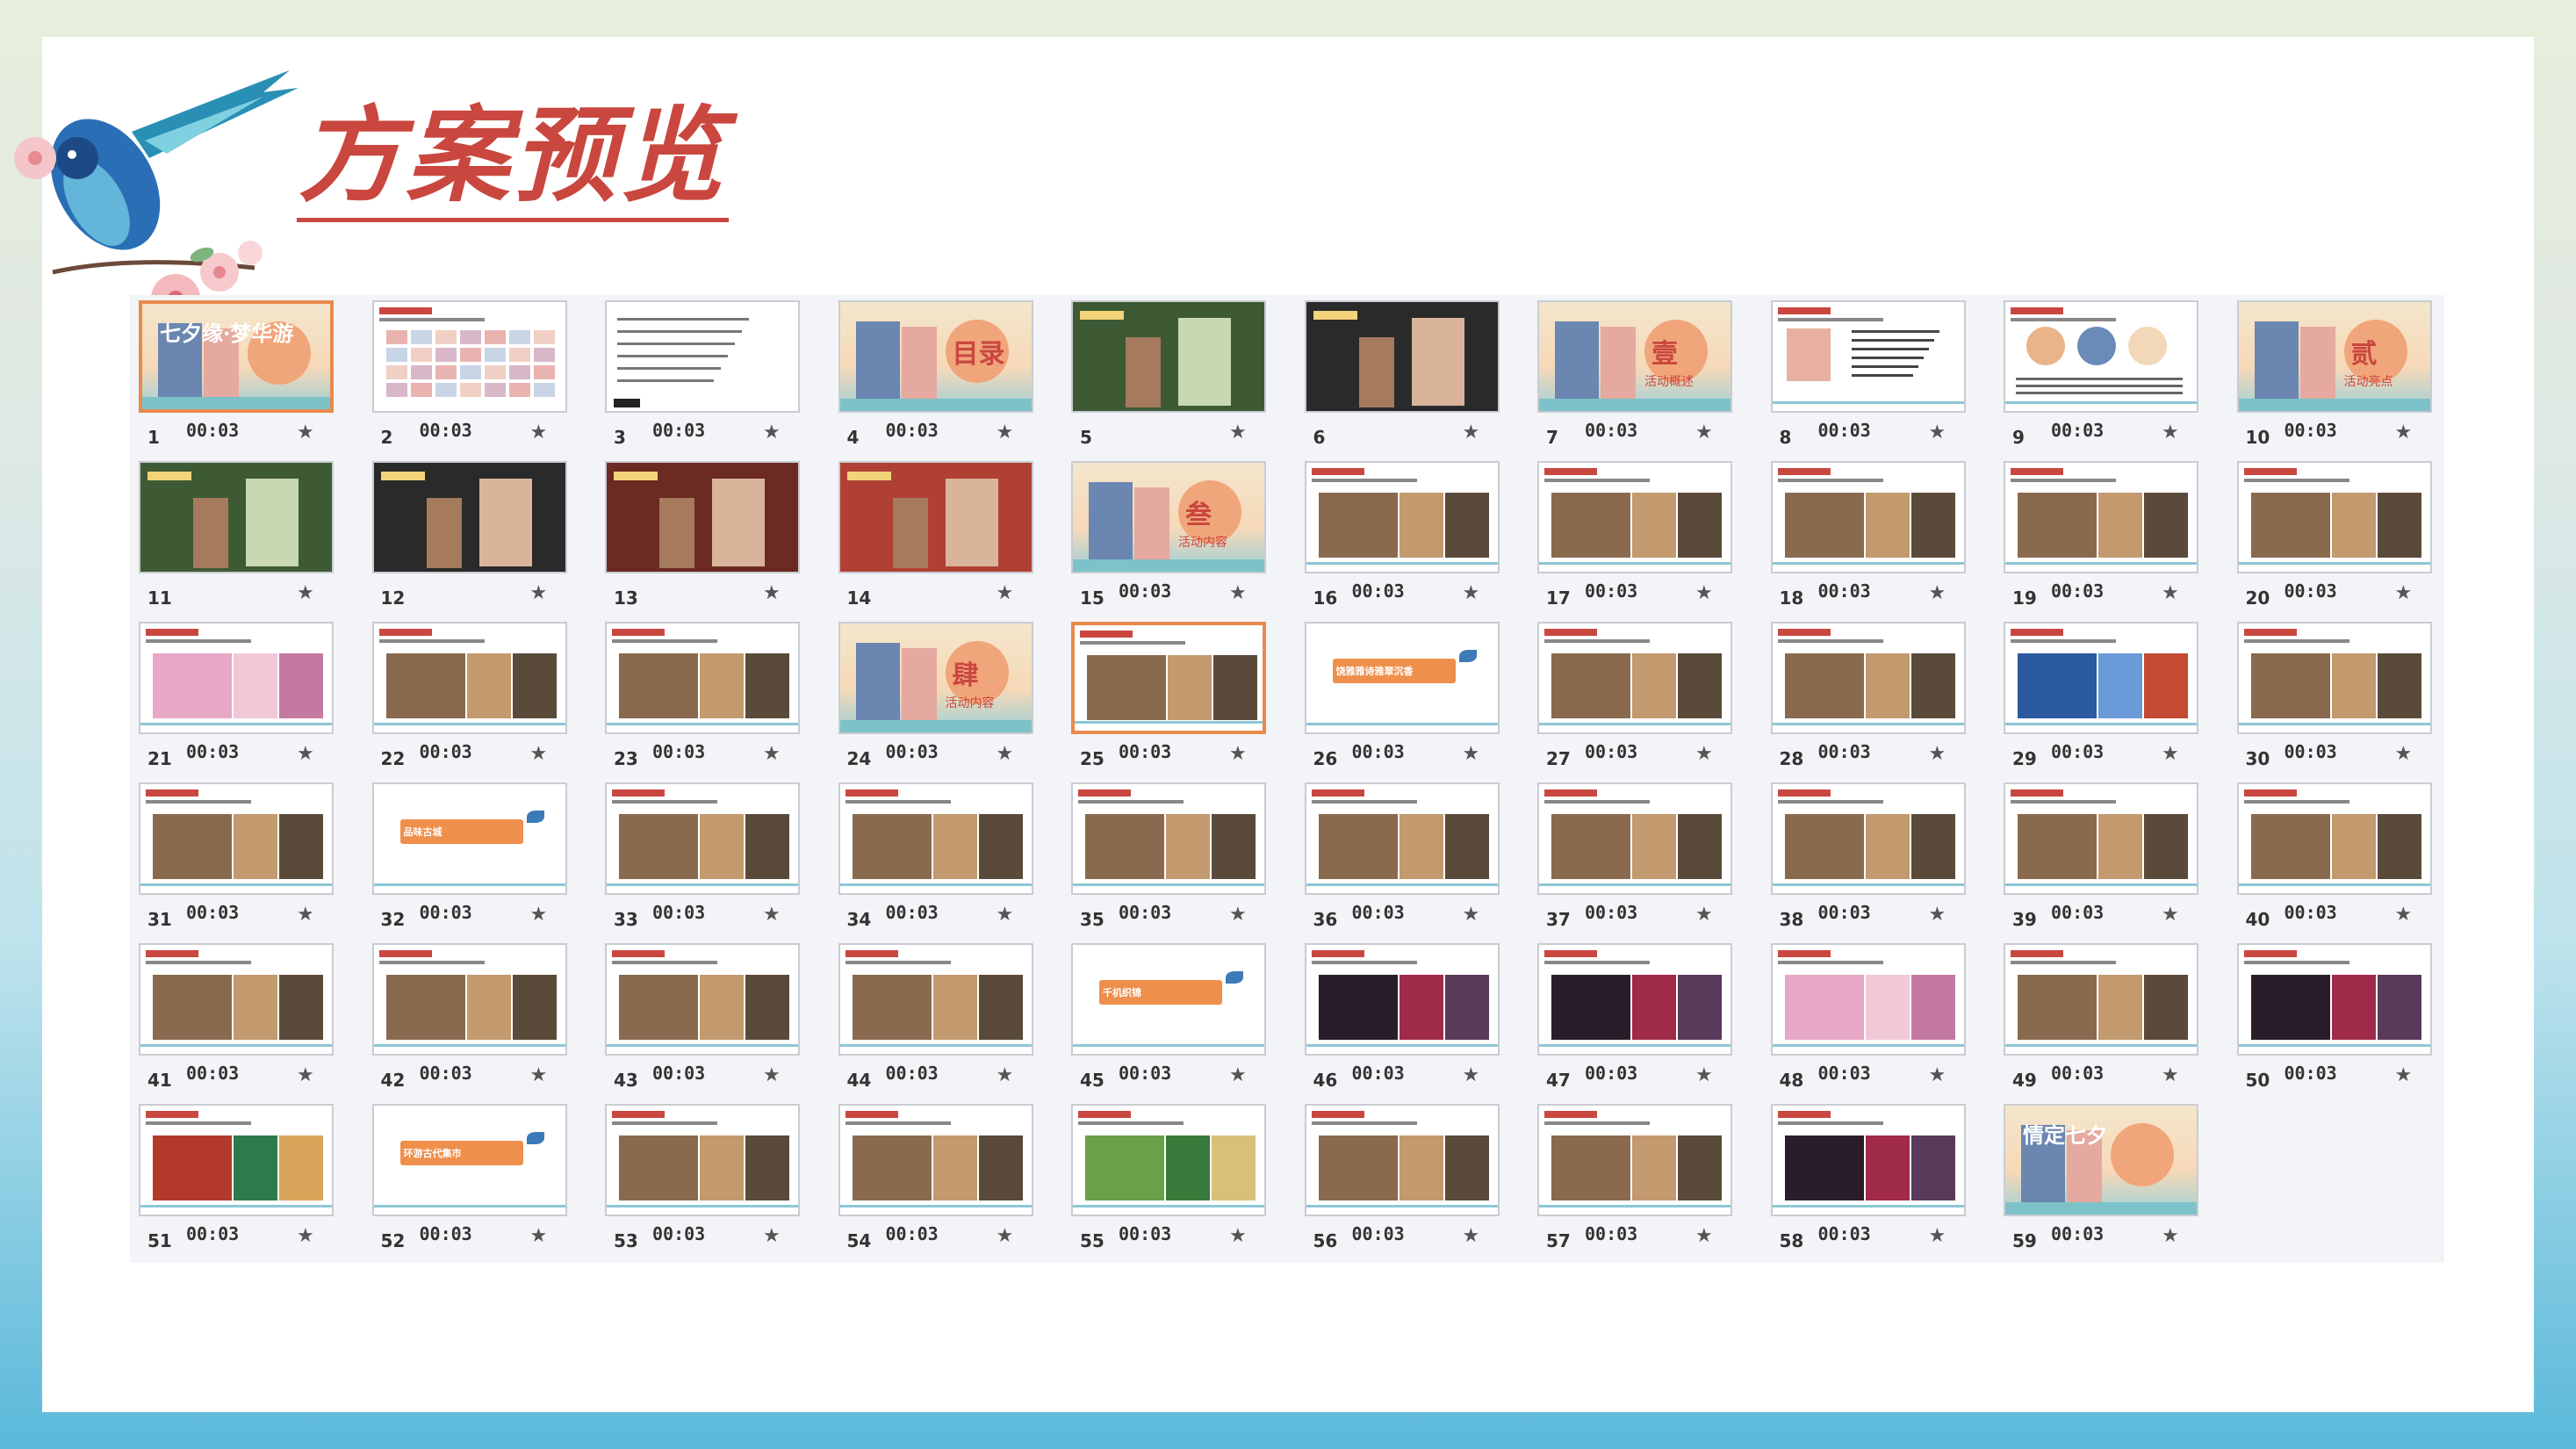 This screenshot has width=2576, height=1449. I want to click on slide-thumbnail: 44 00:03 ★, so click(948, 1018).